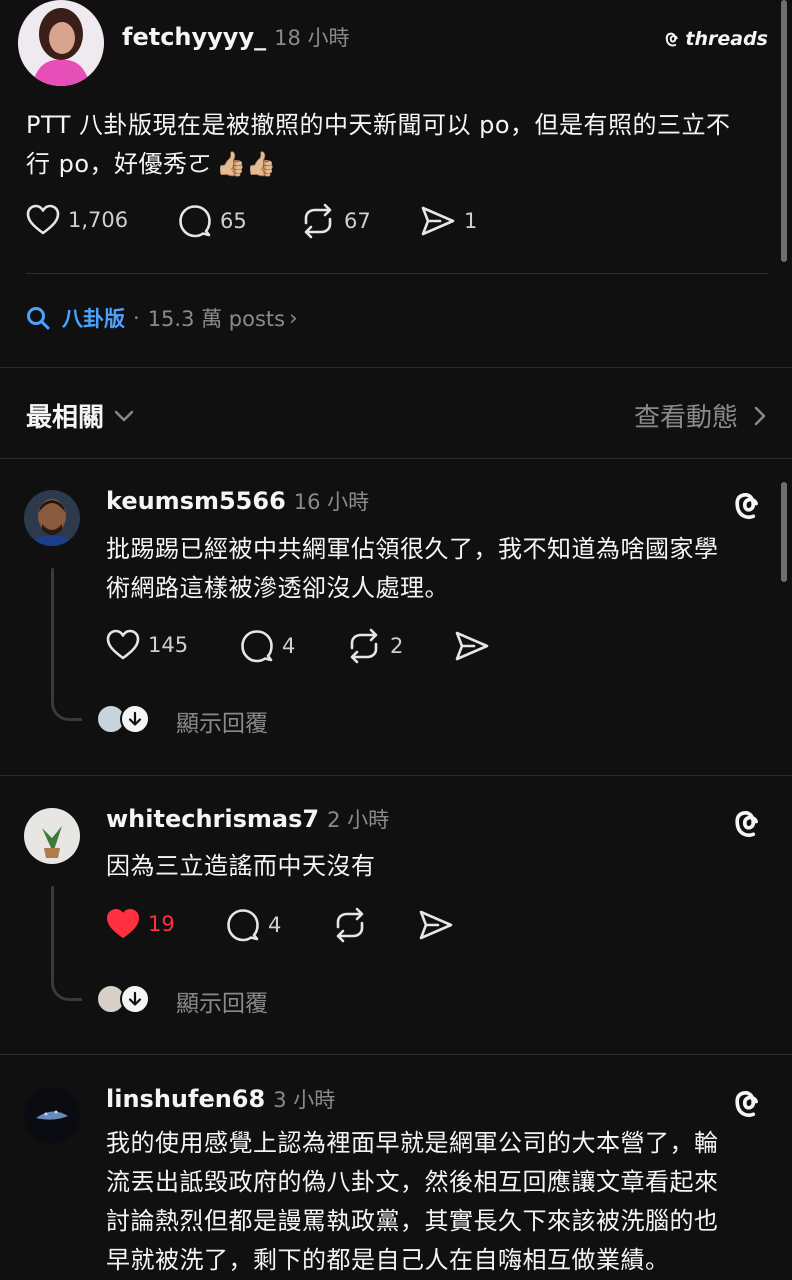  What do you see at coordinates (147, 645) in the screenshot?
I see `like-button: 145` at bounding box center [147, 645].